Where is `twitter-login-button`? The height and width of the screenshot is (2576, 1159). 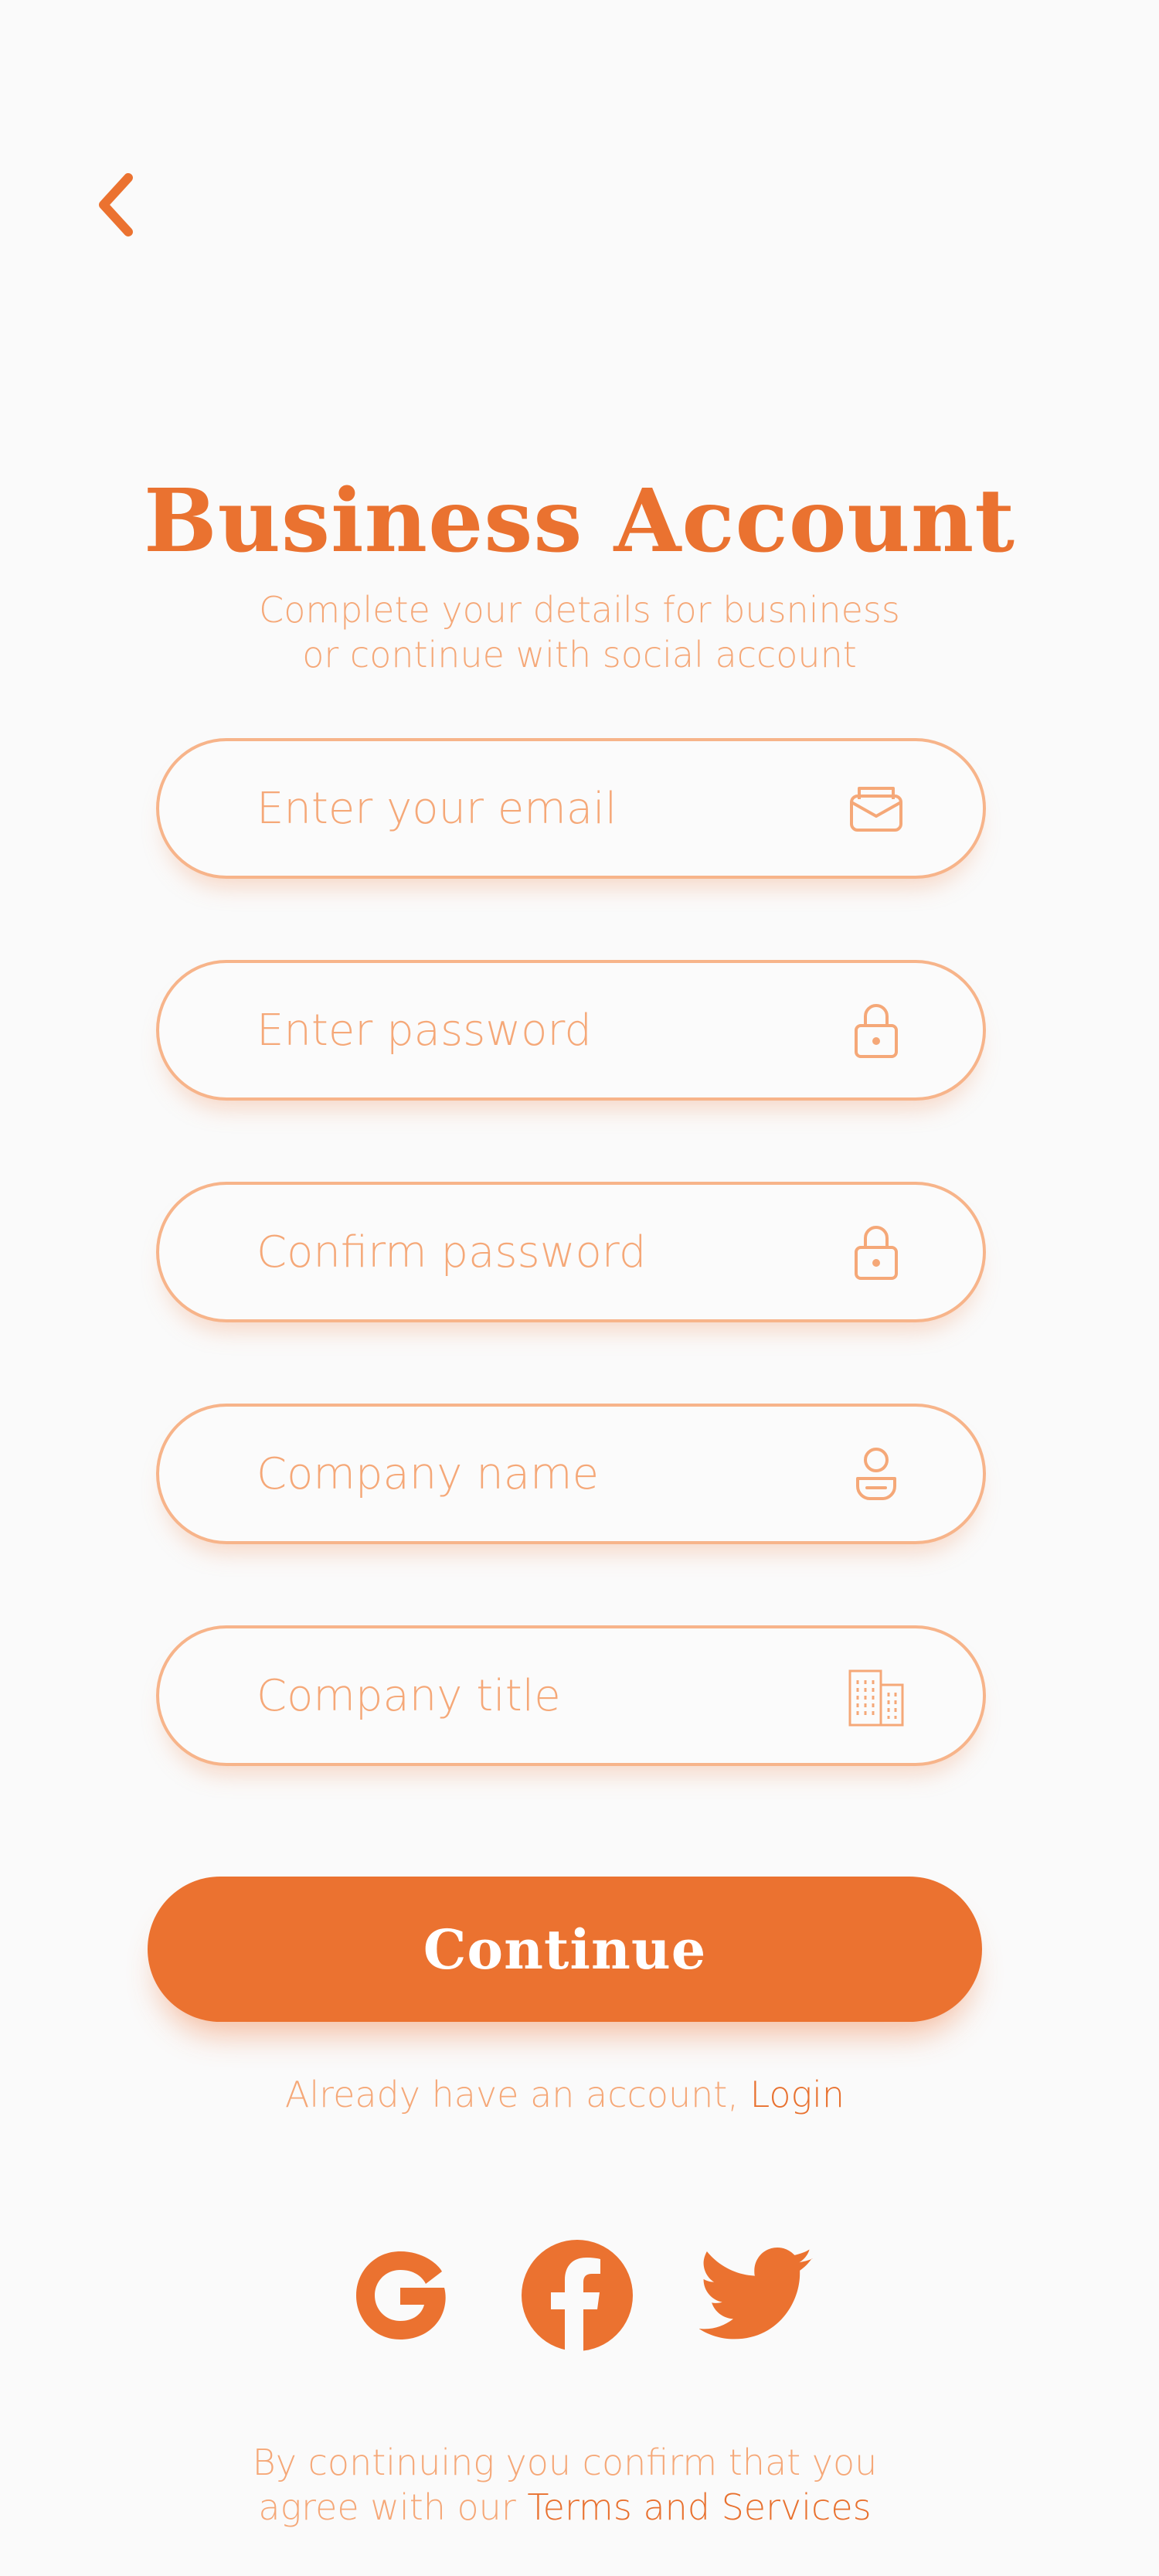
twitter-login-button is located at coordinates (757, 2295).